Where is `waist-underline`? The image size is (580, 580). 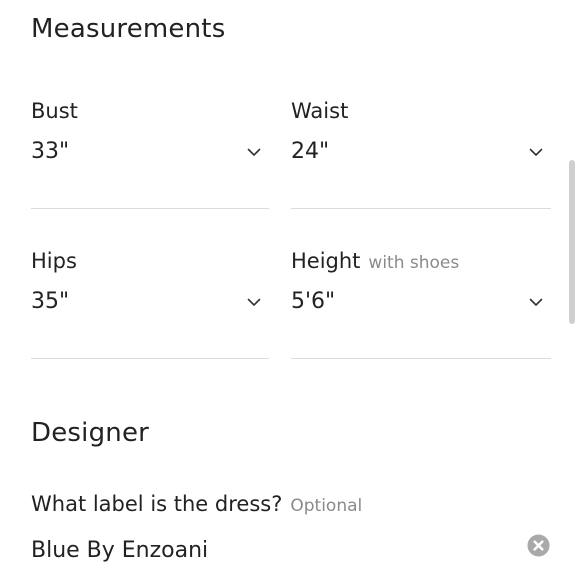 waist-underline is located at coordinates (421, 208).